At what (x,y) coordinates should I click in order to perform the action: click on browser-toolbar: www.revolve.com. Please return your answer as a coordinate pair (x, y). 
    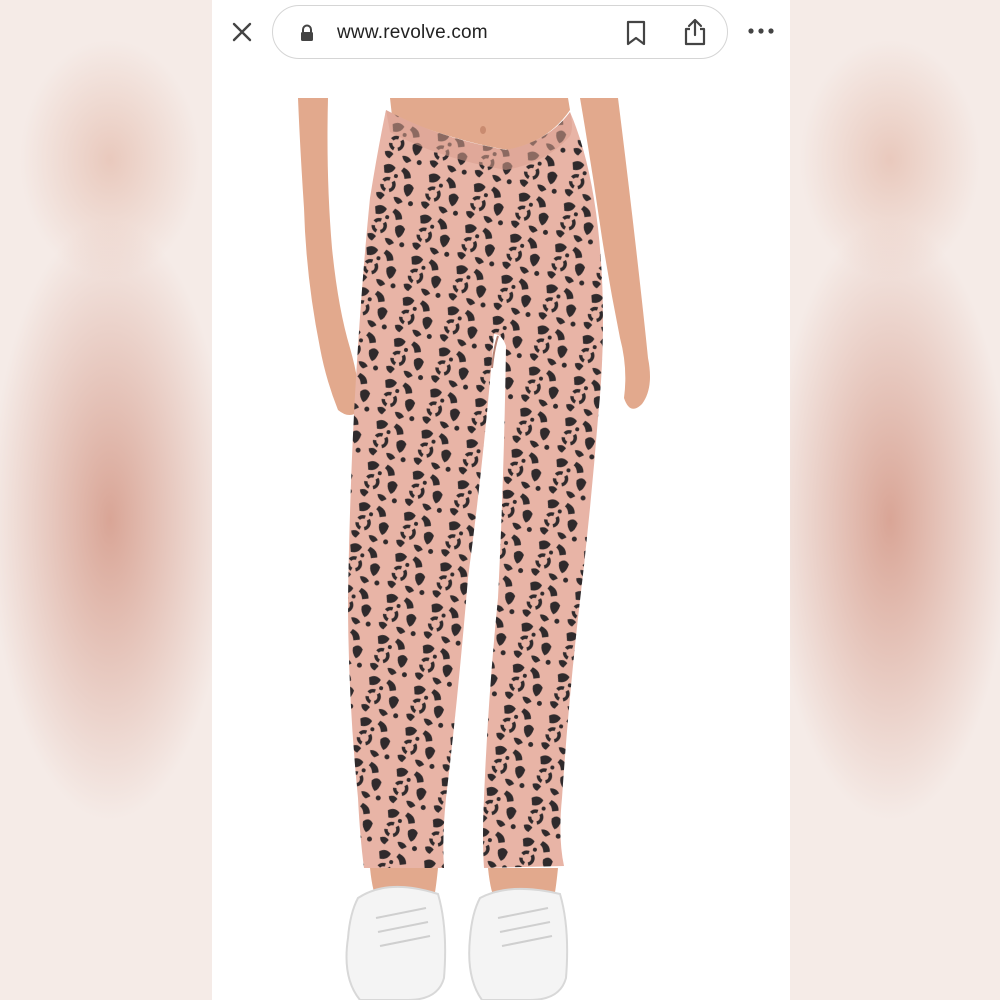
    Looking at the image, I should click on (501, 31).